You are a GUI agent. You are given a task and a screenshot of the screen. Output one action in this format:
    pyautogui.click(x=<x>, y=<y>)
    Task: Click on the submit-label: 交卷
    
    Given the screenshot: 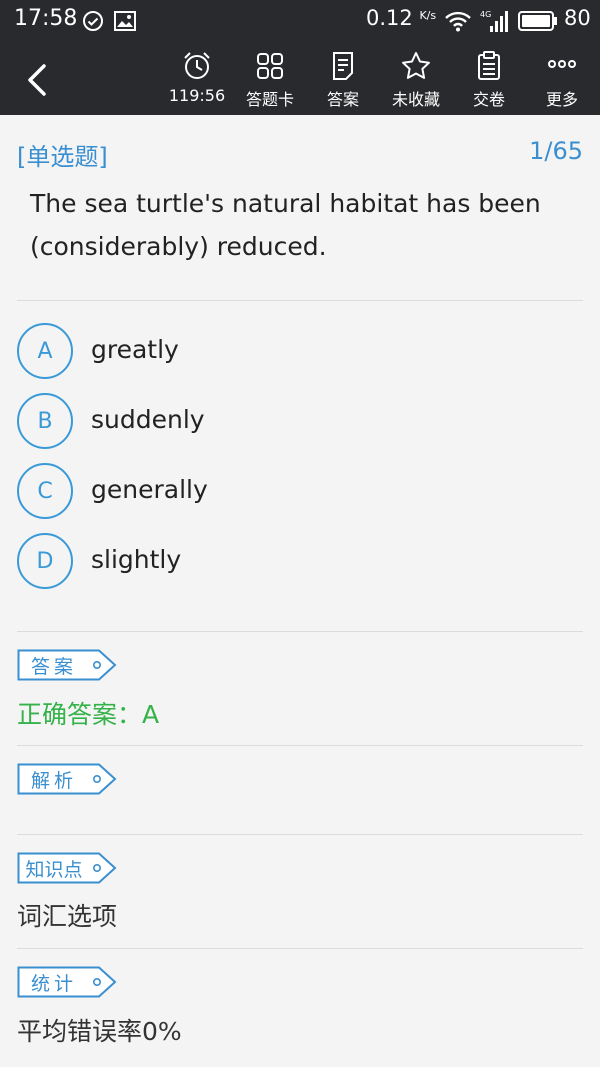 What is the action you would take?
    pyautogui.click(x=488, y=99)
    